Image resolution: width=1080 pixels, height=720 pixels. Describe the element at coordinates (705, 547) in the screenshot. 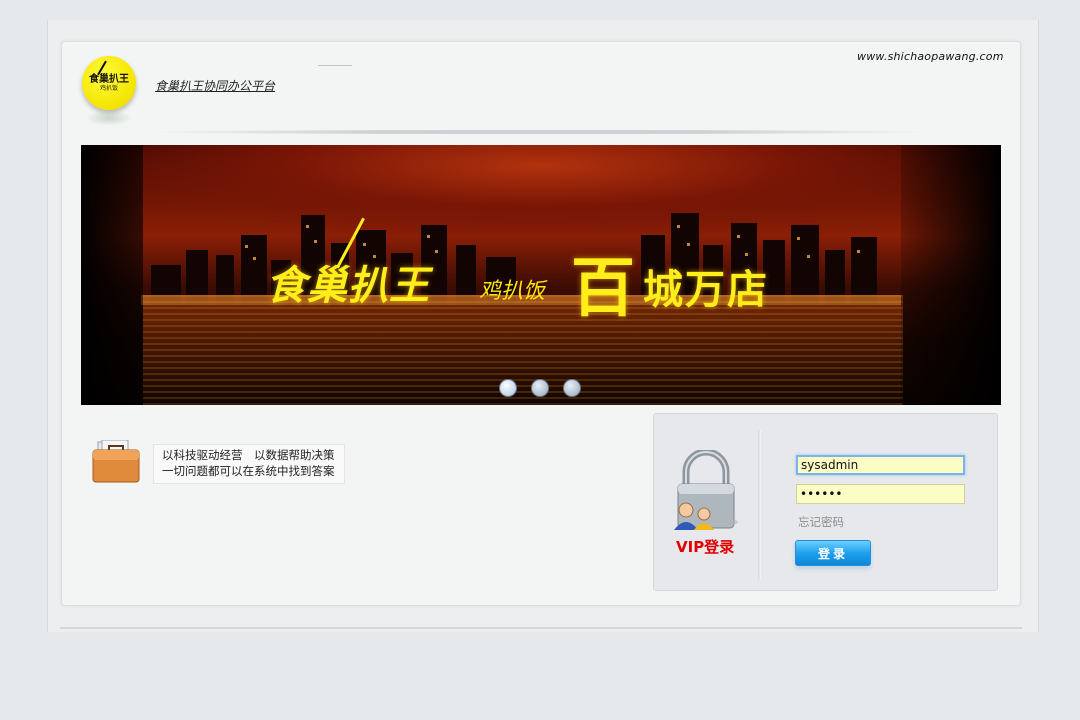

I see `vip-login-label: VIP登录` at that location.